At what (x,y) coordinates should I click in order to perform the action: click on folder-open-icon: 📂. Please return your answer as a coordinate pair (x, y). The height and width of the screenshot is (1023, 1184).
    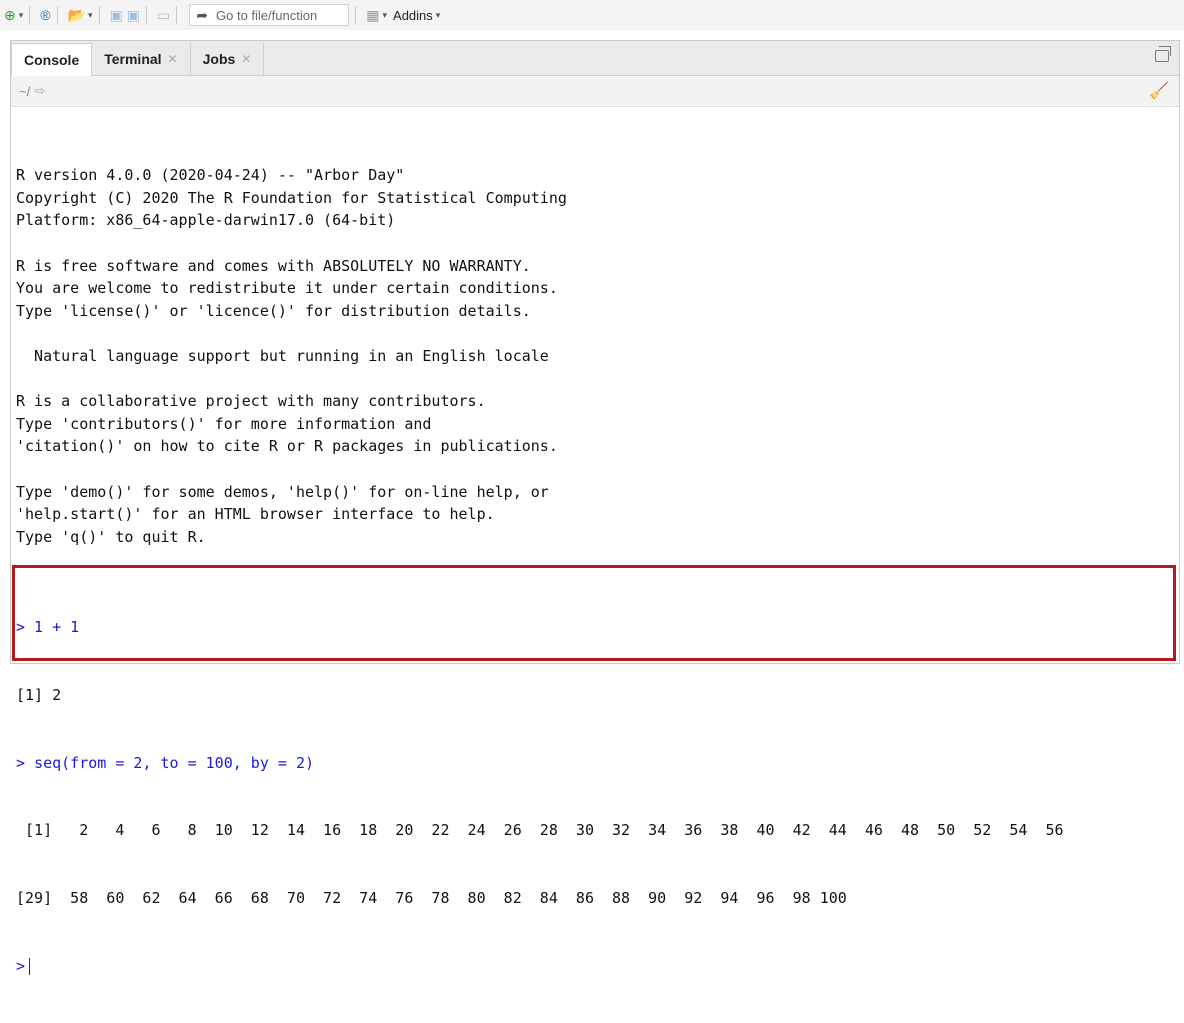
    Looking at the image, I should click on (76, 15).